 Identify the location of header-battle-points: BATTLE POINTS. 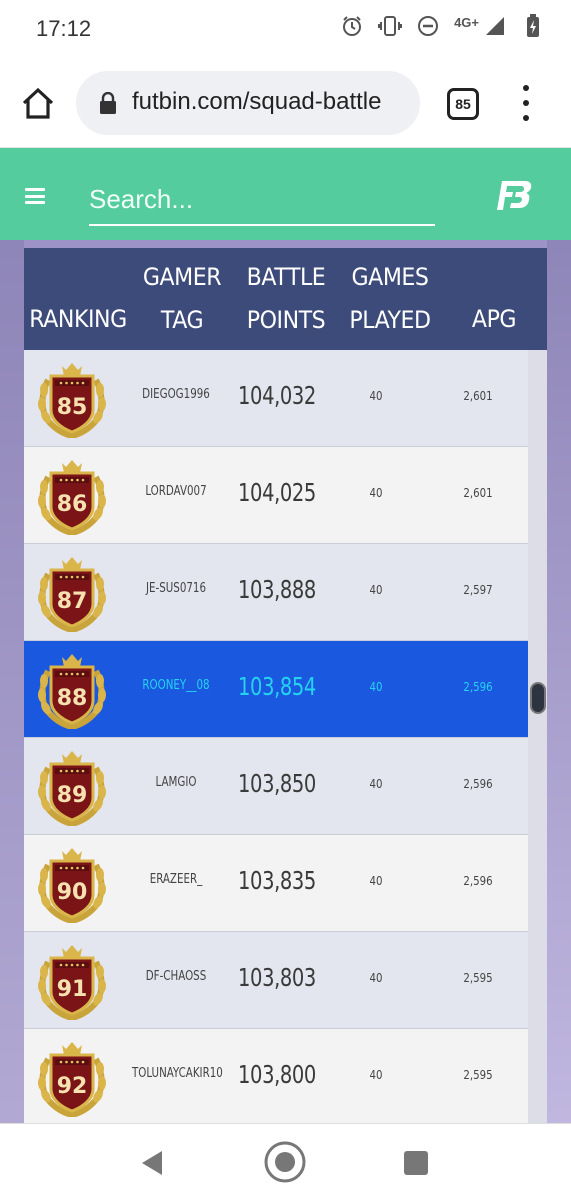
(286, 299).